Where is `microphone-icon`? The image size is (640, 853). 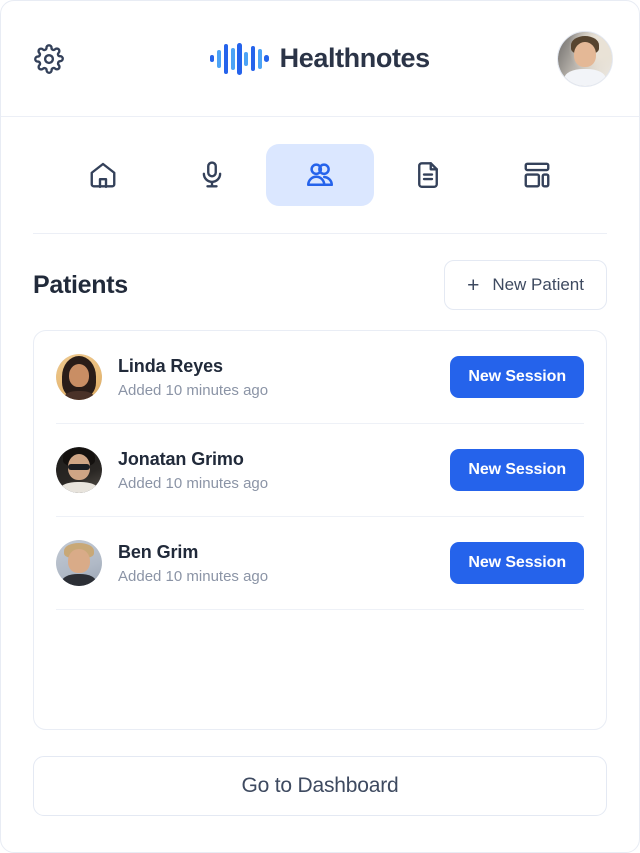 microphone-icon is located at coordinates (212, 175).